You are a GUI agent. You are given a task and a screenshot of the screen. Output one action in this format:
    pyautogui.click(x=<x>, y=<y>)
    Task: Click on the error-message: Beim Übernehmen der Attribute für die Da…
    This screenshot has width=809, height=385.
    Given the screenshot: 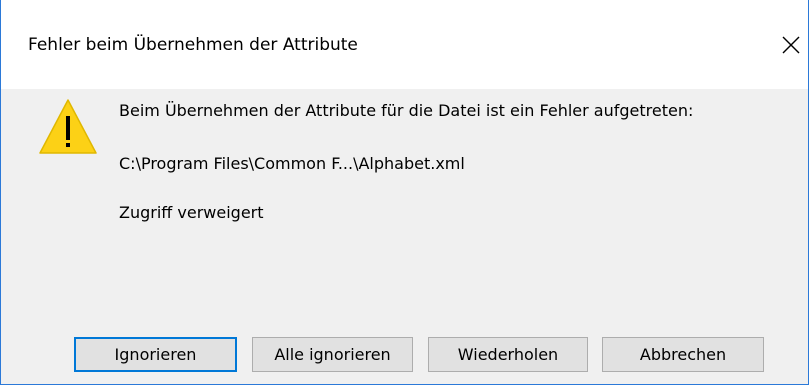 What is the action you would take?
    pyautogui.click(x=406, y=110)
    